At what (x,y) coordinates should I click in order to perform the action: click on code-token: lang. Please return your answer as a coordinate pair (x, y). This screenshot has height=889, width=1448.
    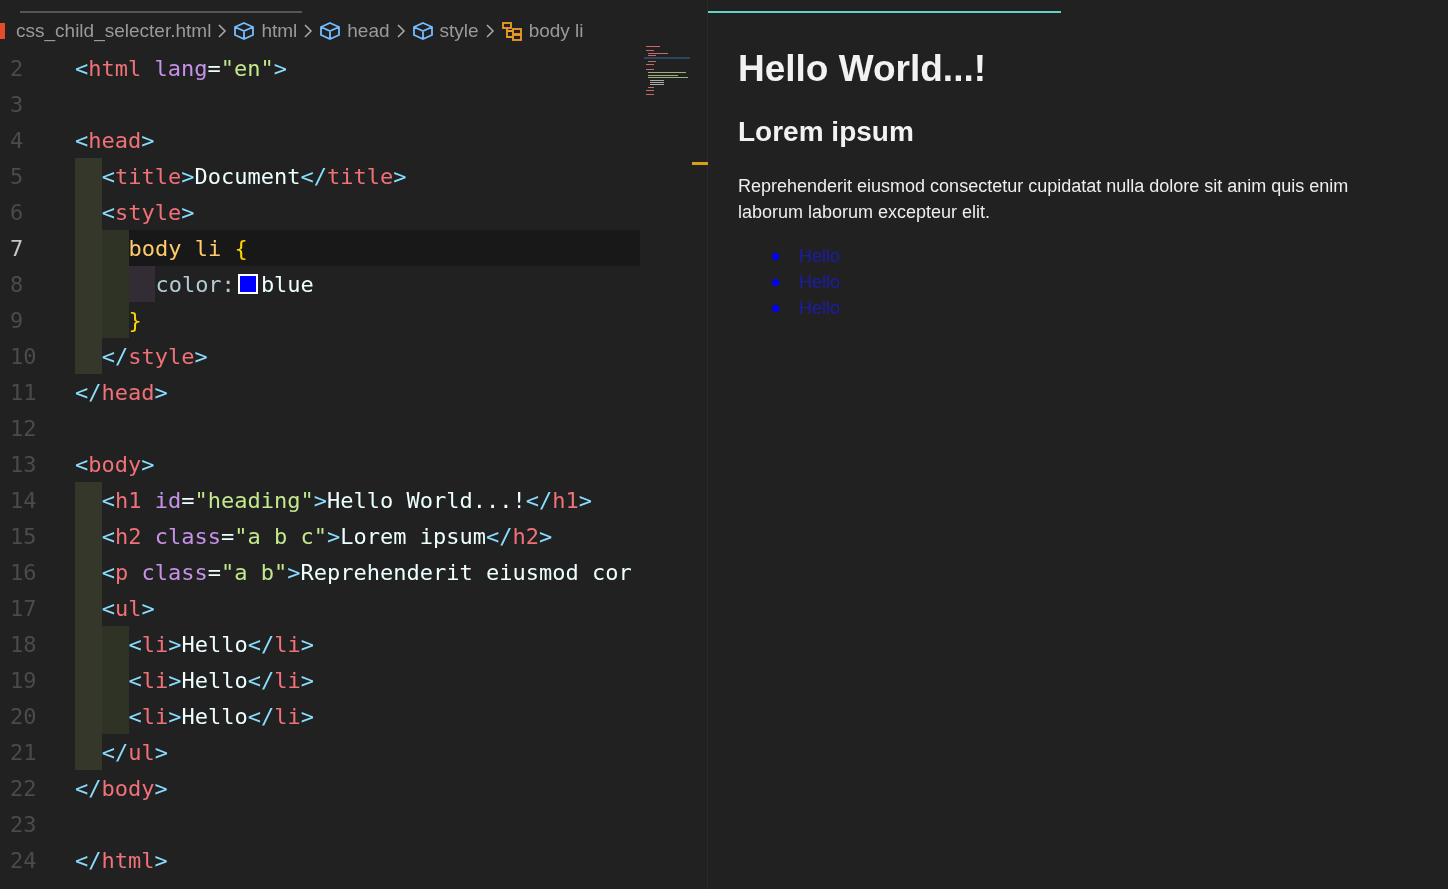
    Looking at the image, I should click on (180, 68).